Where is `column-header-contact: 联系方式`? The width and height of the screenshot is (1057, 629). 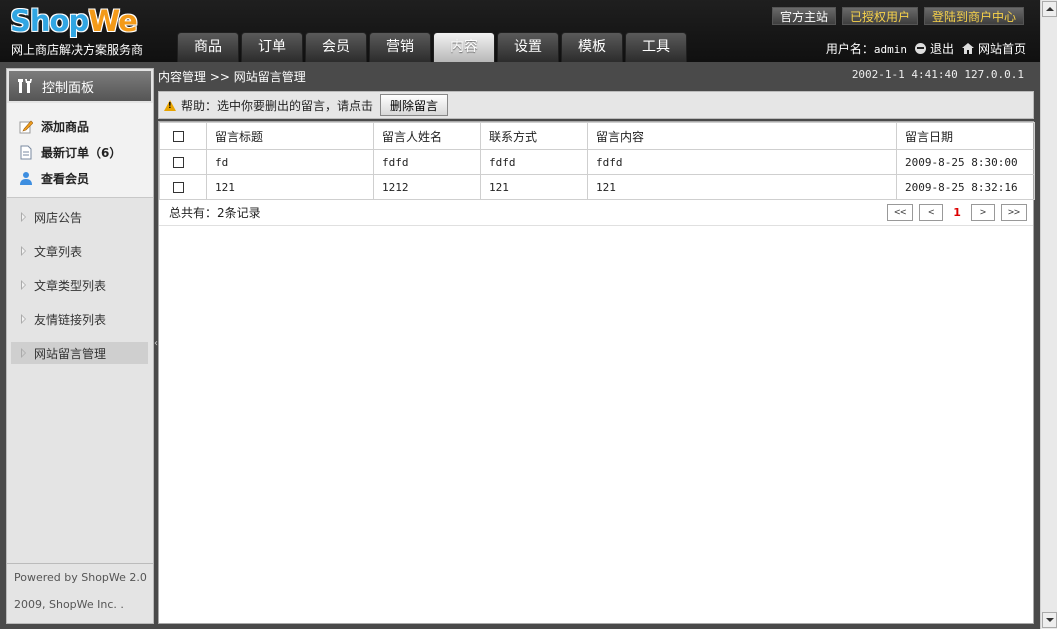 column-header-contact: 联系方式 is located at coordinates (534, 136).